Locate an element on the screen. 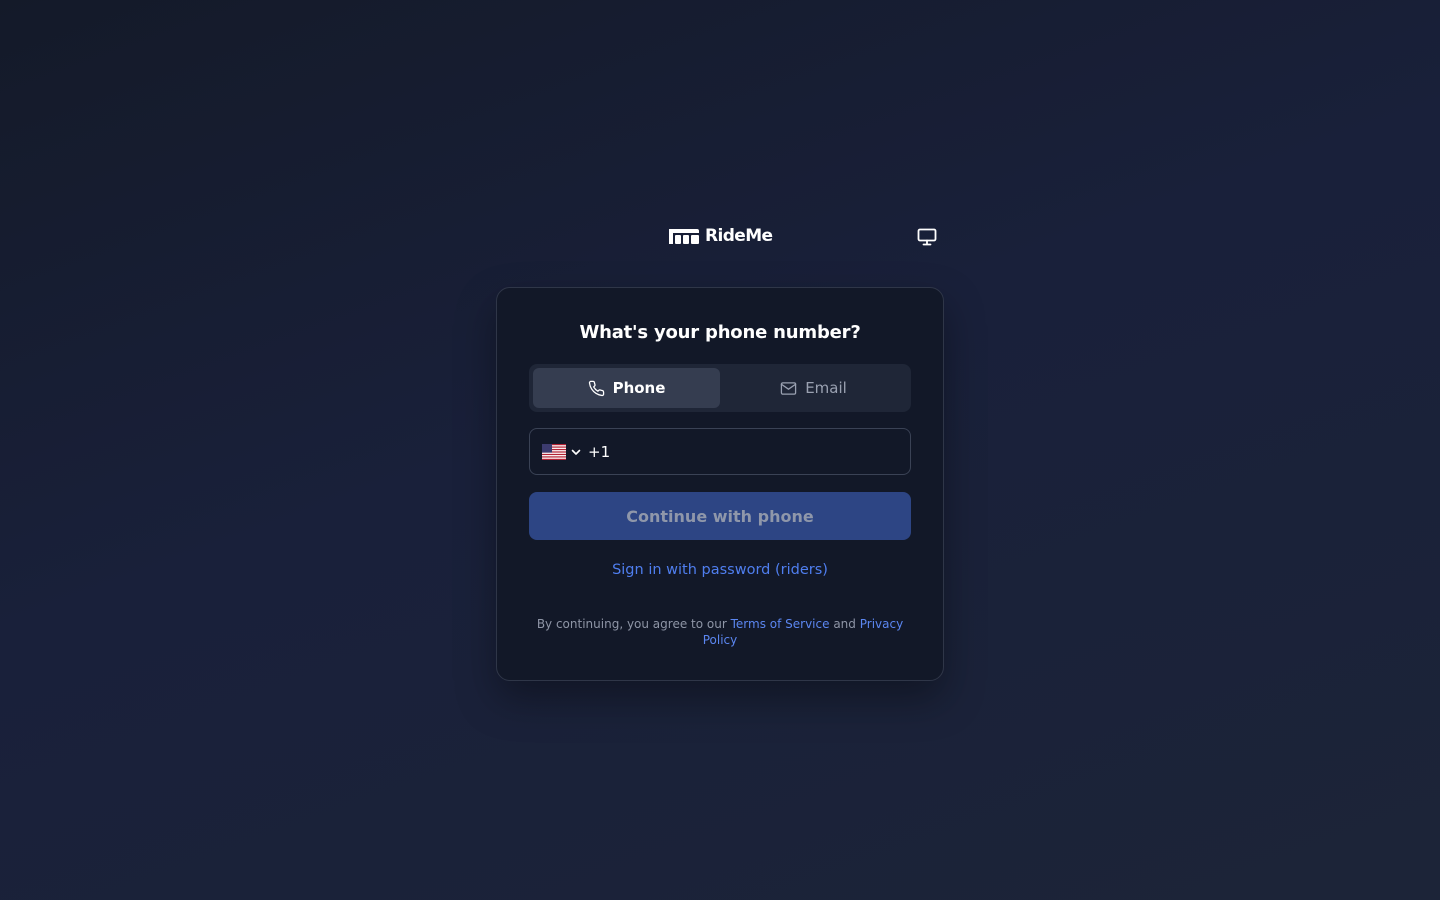  display-mode-button is located at coordinates (927, 237).